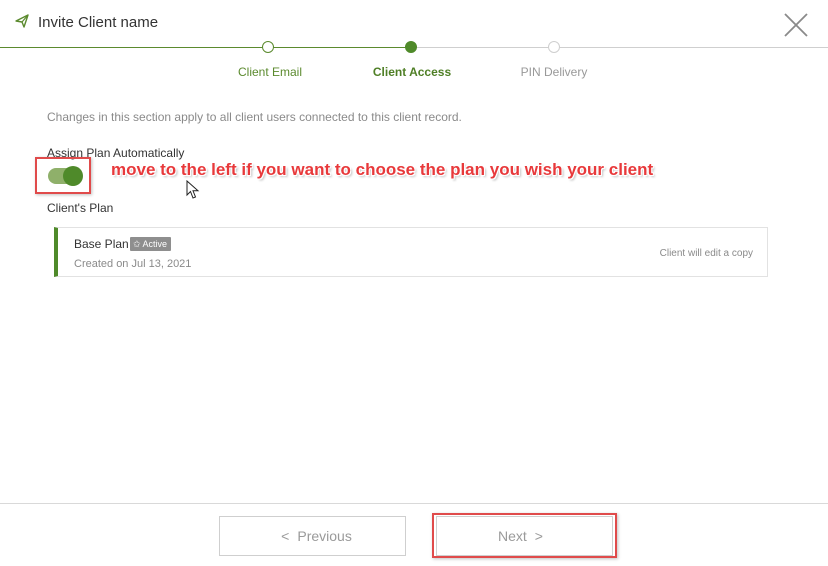 The height and width of the screenshot is (566, 828). What do you see at coordinates (285, 536) in the screenshot?
I see `chevron-left-icon: <` at bounding box center [285, 536].